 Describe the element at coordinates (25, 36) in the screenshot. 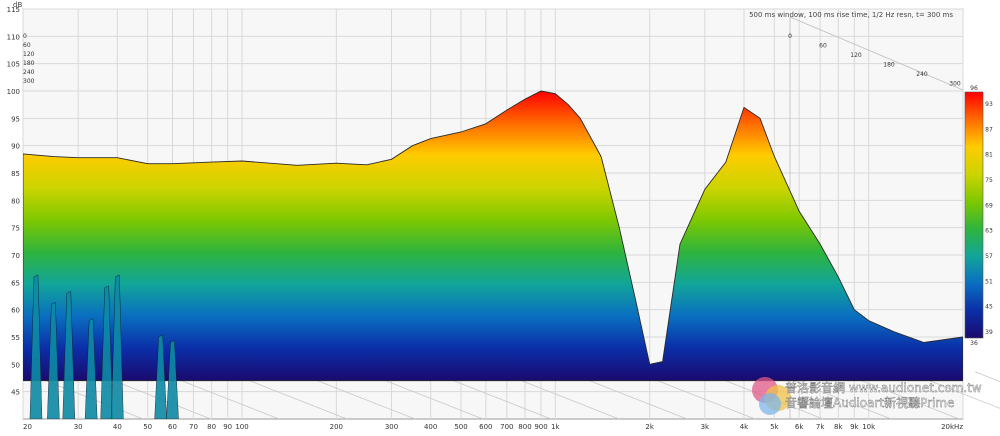

I see `time-tick-left: 0` at that location.